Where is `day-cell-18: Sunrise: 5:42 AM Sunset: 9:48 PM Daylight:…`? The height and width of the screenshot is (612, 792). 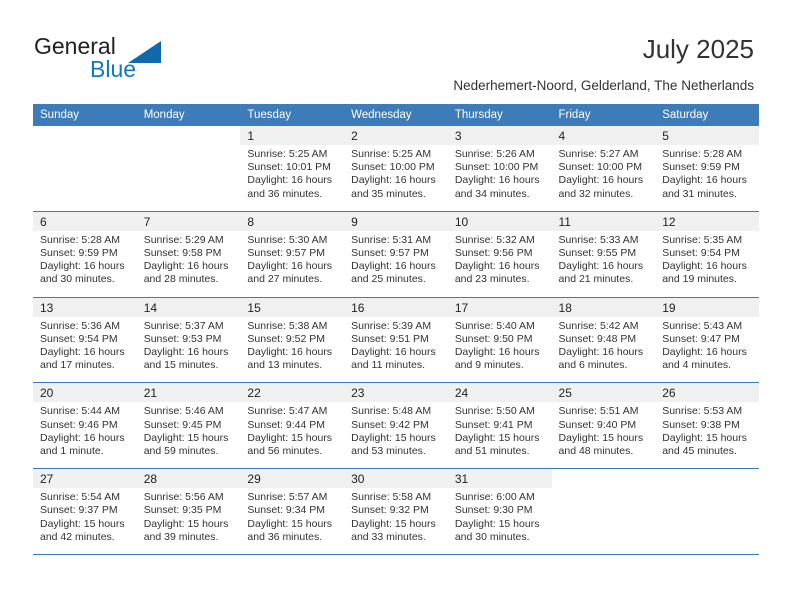 day-cell-18: Sunrise: 5:42 AM Sunset: 9:48 PM Daylight:… is located at coordinates (603, 349).